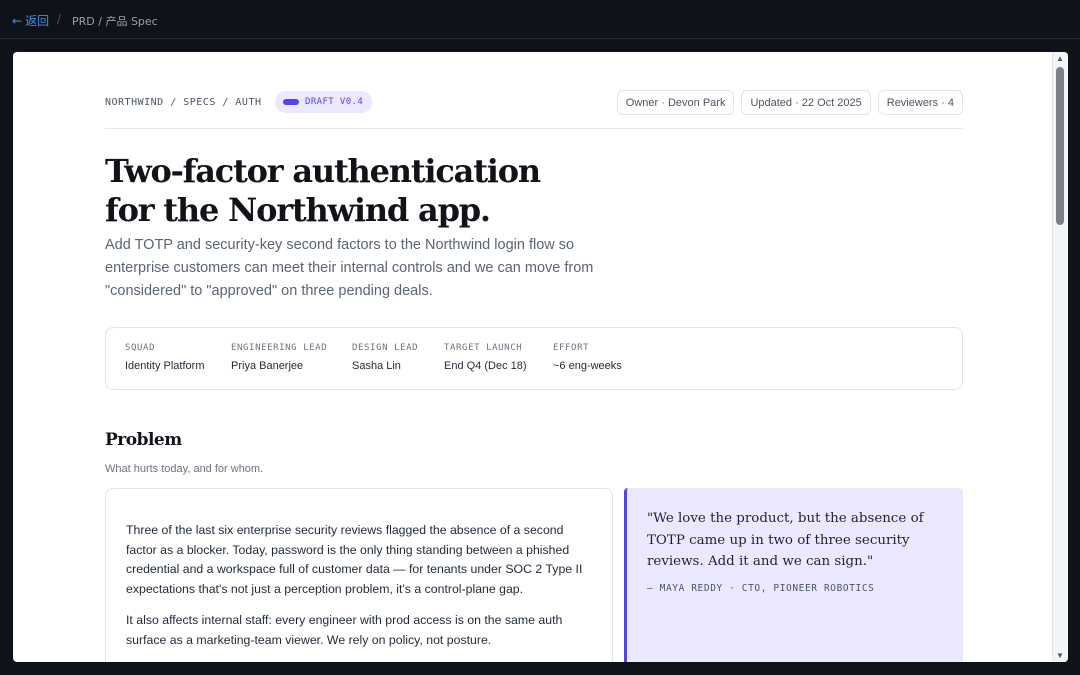 This screenshot has width=1080, height=675. I want to click on fact-engineering-lead: ENGINEERING LEAD Priya Banerjee, so click(279, 357).